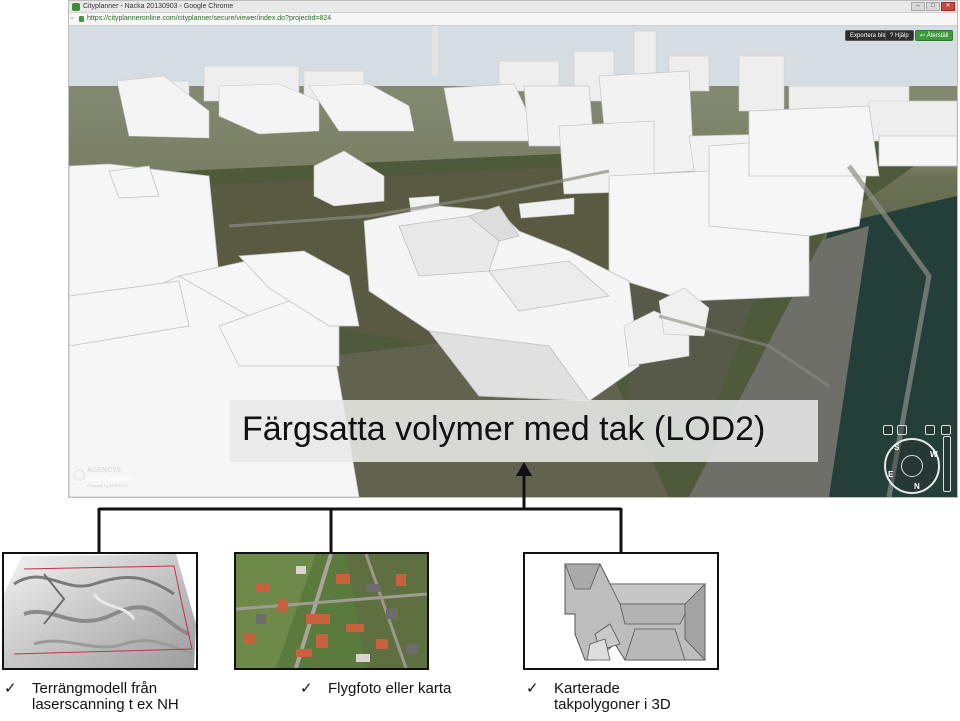 This screenshot has width=960, height=721. I want to click on maximize-button: □, so click(933, 6).